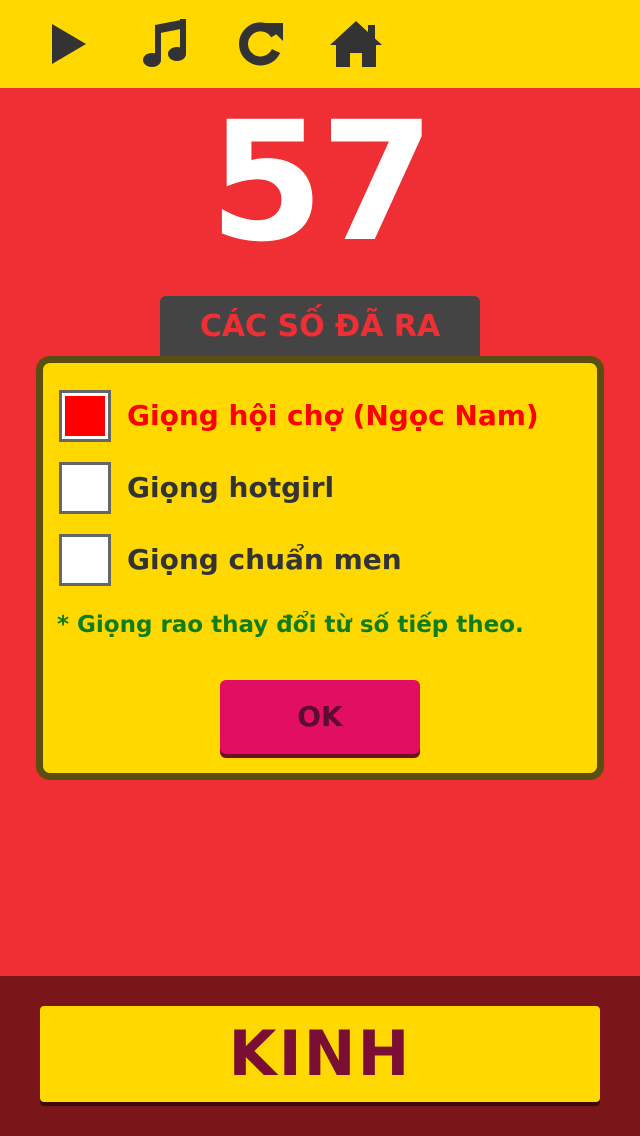 This screenshot has height=1136, width=640. I want to click on voice-checkbox-checked, so click(85, 416).